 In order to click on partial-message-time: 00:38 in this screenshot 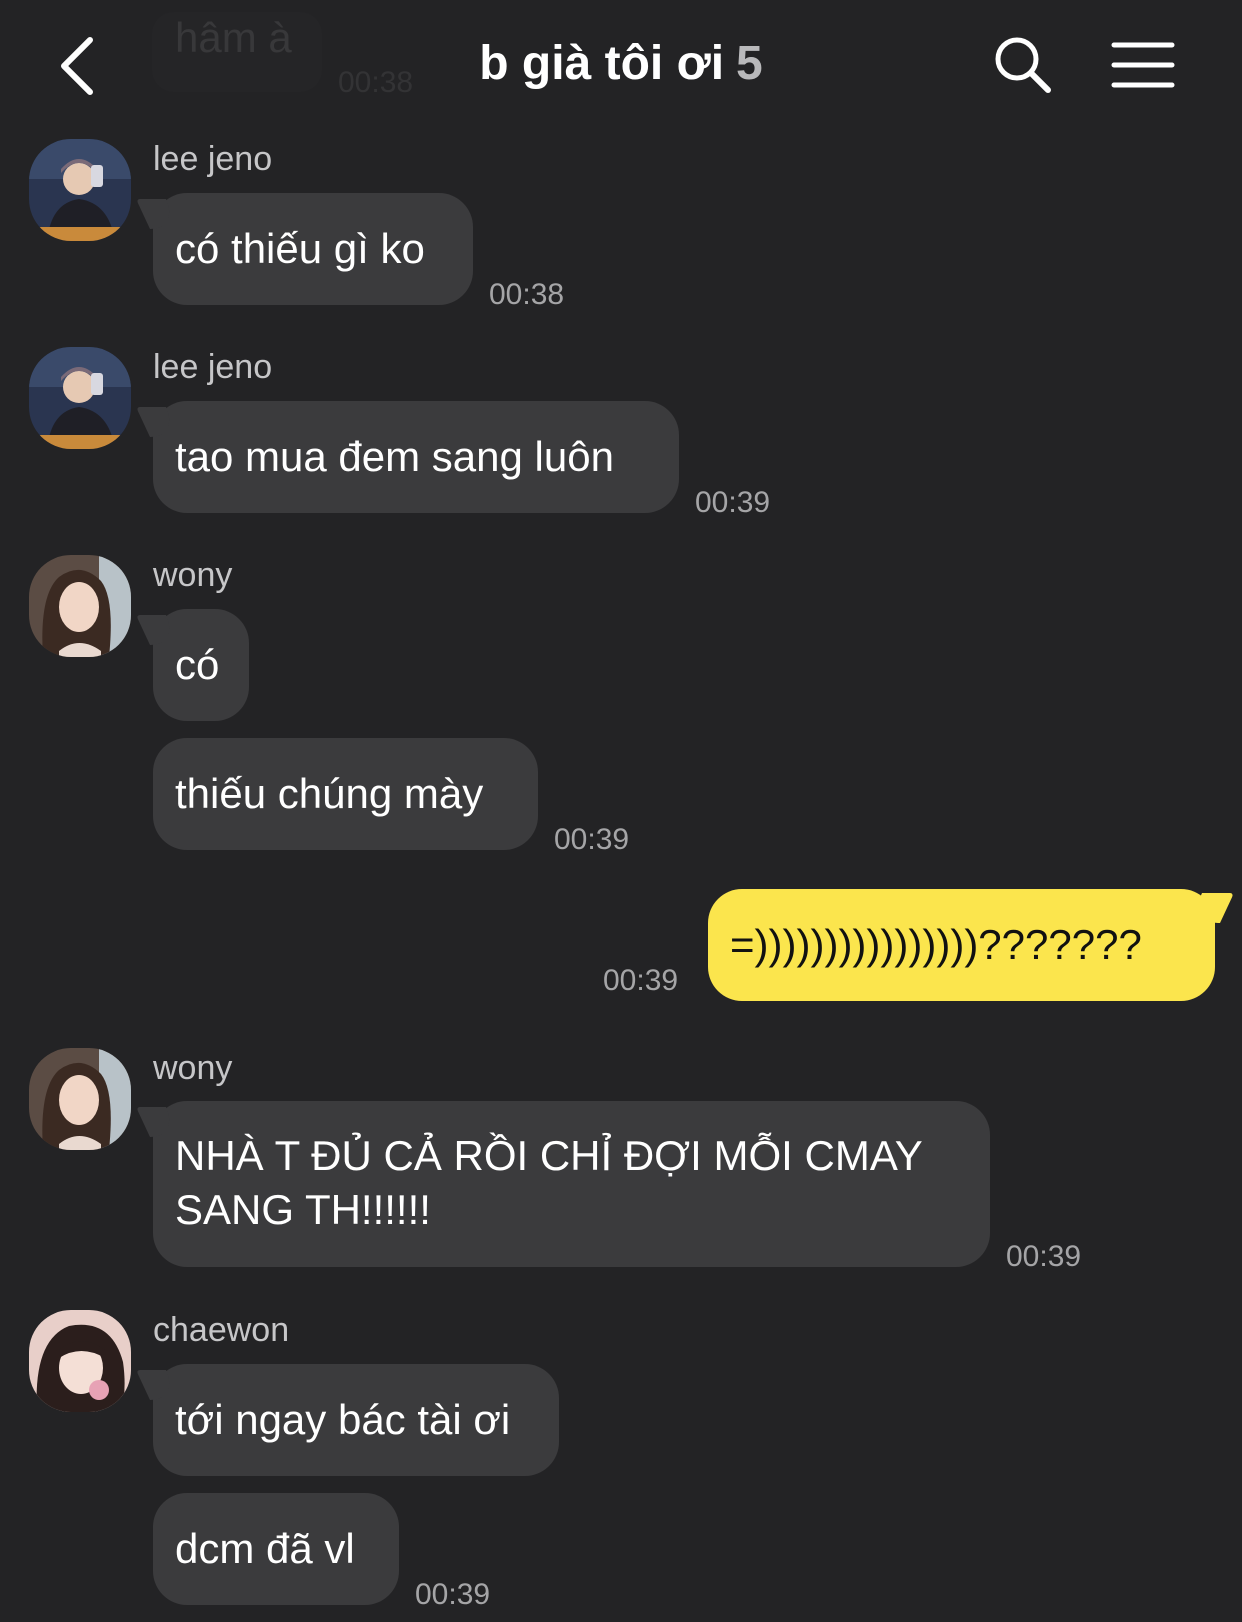, I will do `click(376, 82)`.